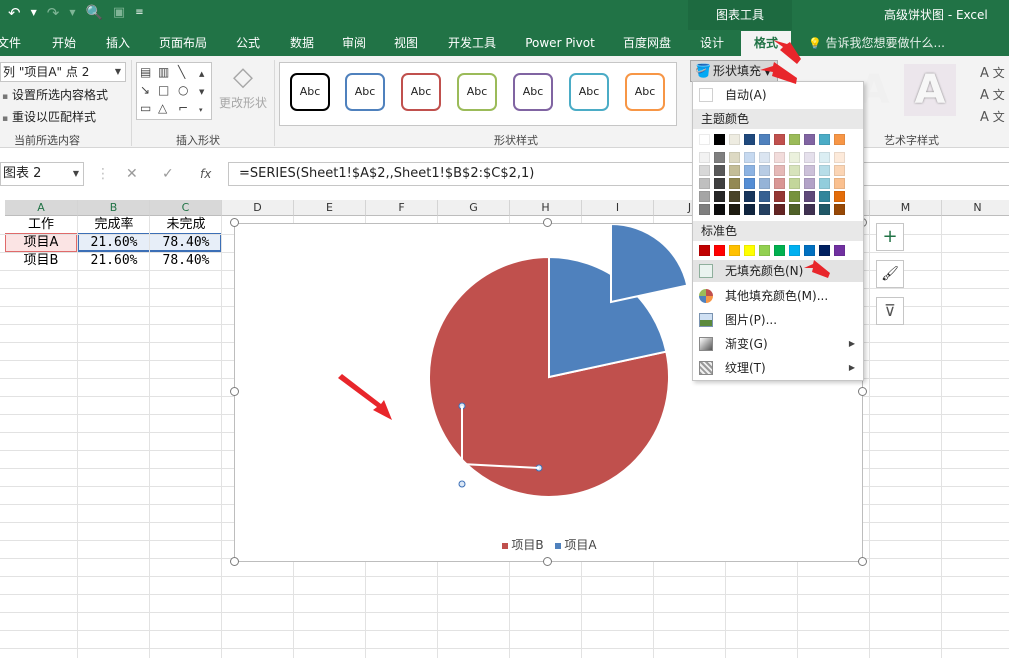  Describe the element at coordinates (549, 544) in the screenshot. I see `chart-legend: 项目B 项目A` at that location.